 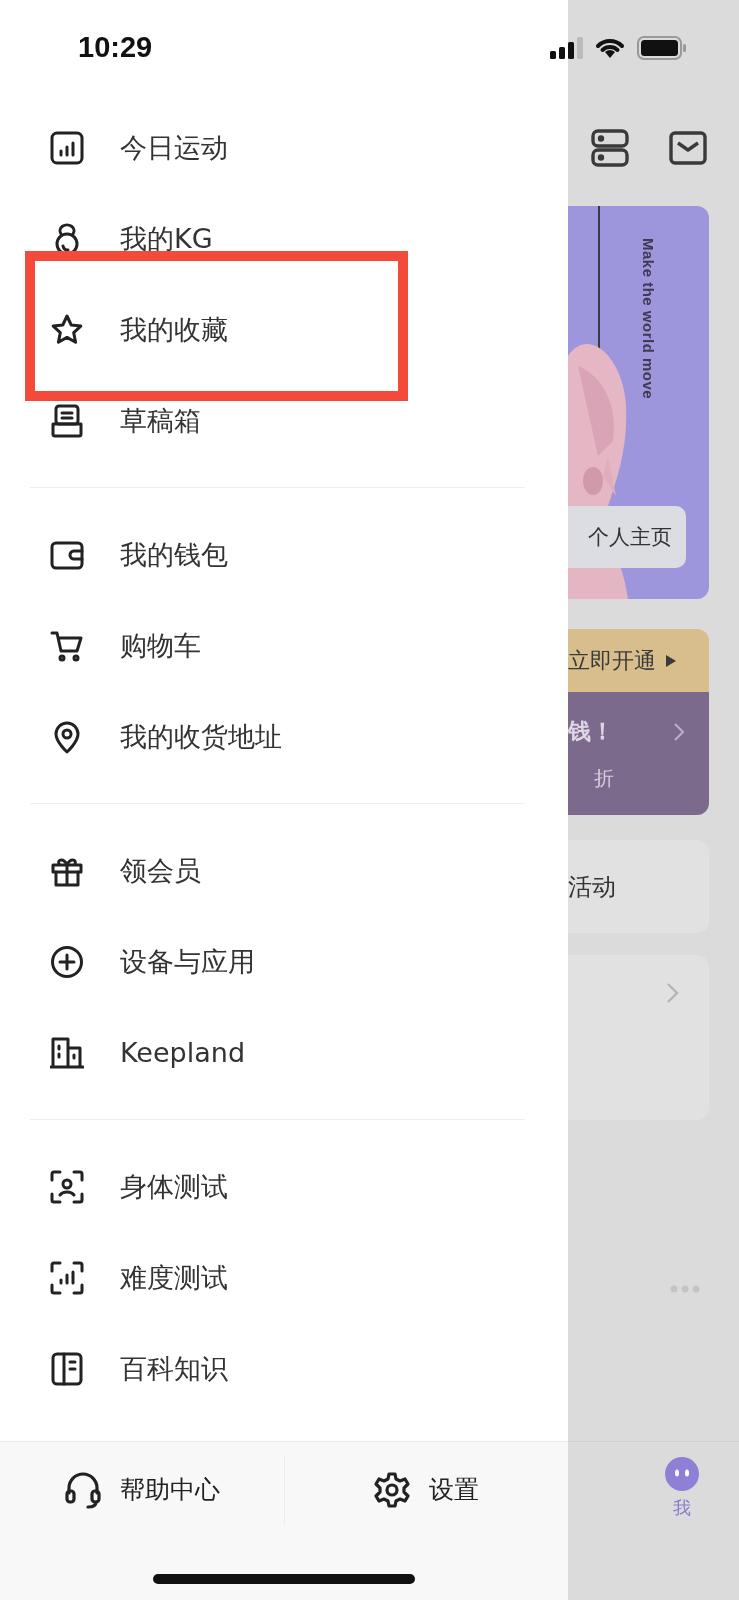 I want to click on menu-item: 领会员, so click(x=284, y=870).